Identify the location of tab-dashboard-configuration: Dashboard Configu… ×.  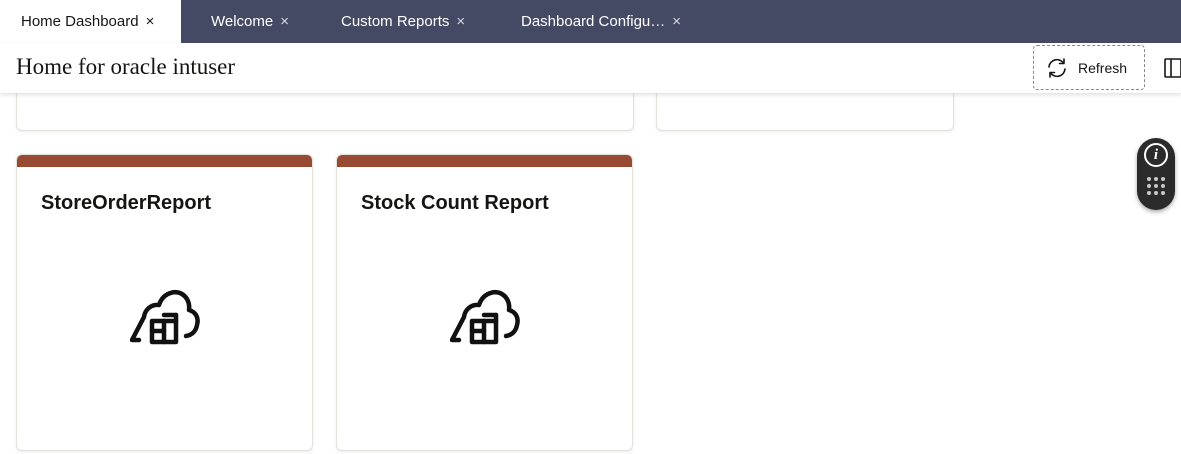
(601, 21).